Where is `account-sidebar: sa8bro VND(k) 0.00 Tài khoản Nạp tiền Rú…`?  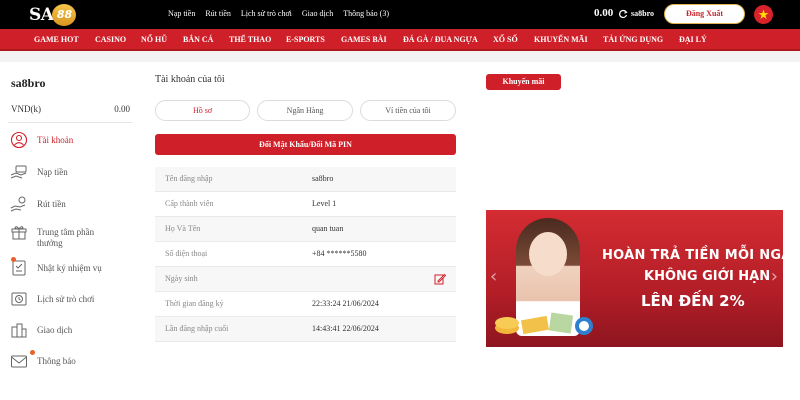
account-sidebar: sa8bro VND(k) 0.00 Tài khoản Nạp tiền Rú… is located at coordinates (69, 231).